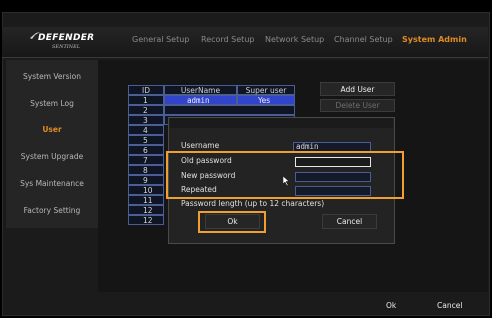  What do you see at coordinates (253, 203) in the screenshot?
I see `password-length-hint: Password length (up to 12 characters)` at bounding box center [253, 203].